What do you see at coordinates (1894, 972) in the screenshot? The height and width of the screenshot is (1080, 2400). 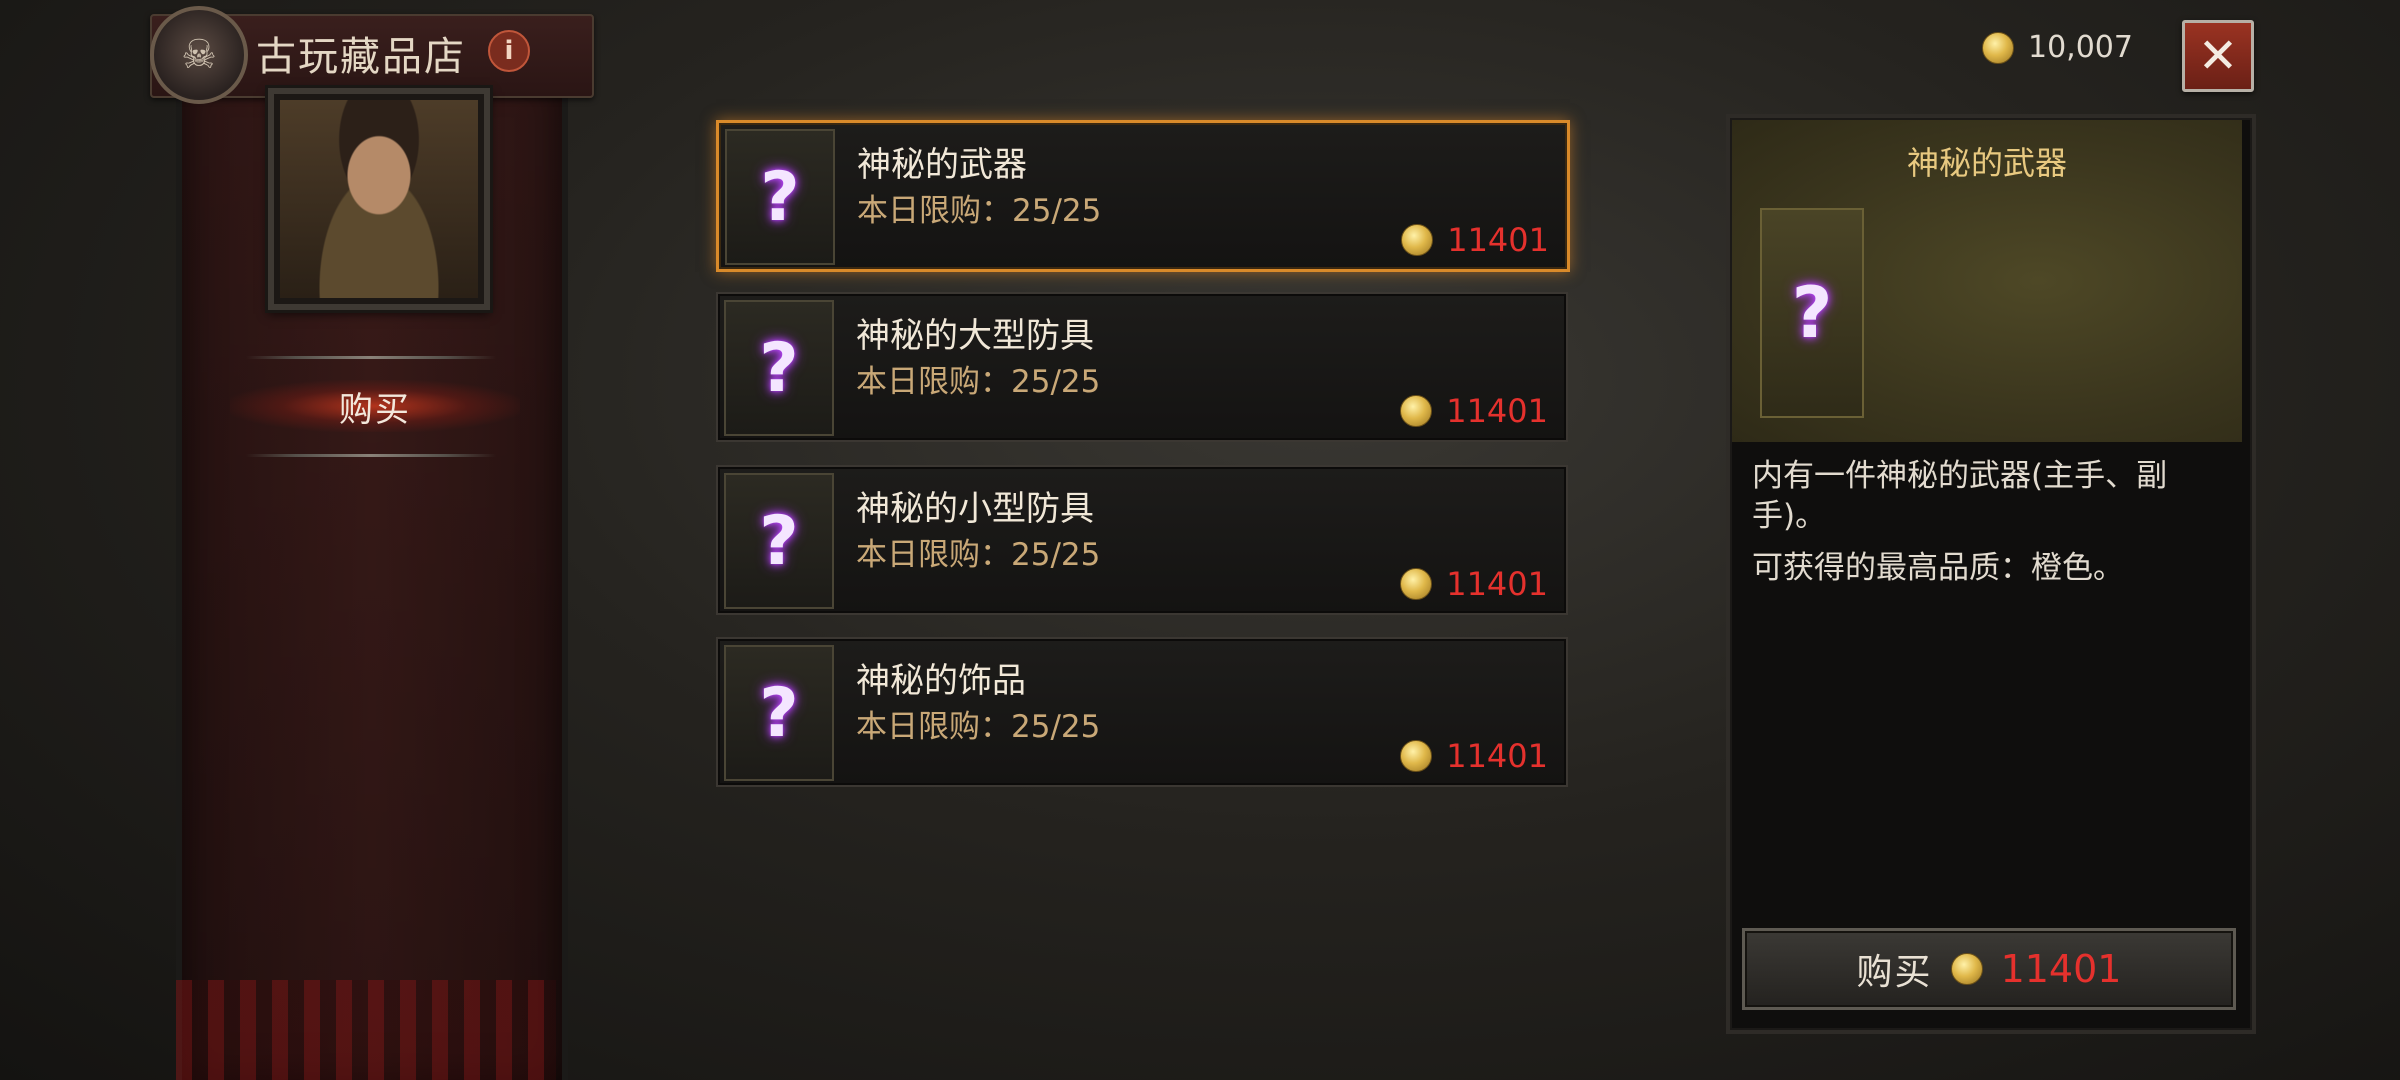 I see `buy-button-label: 购买` at bounding box center [1894, 972].